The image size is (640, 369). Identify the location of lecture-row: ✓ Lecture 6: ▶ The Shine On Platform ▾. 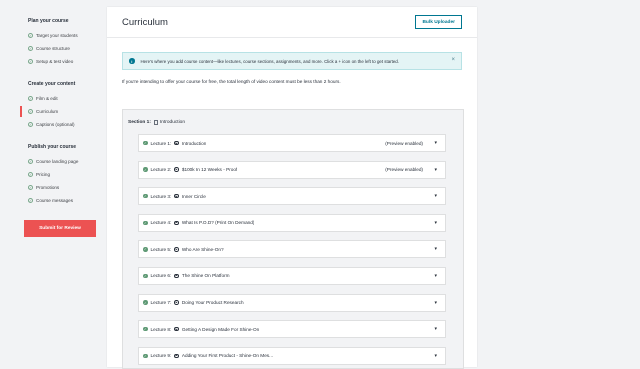
(292, 275).